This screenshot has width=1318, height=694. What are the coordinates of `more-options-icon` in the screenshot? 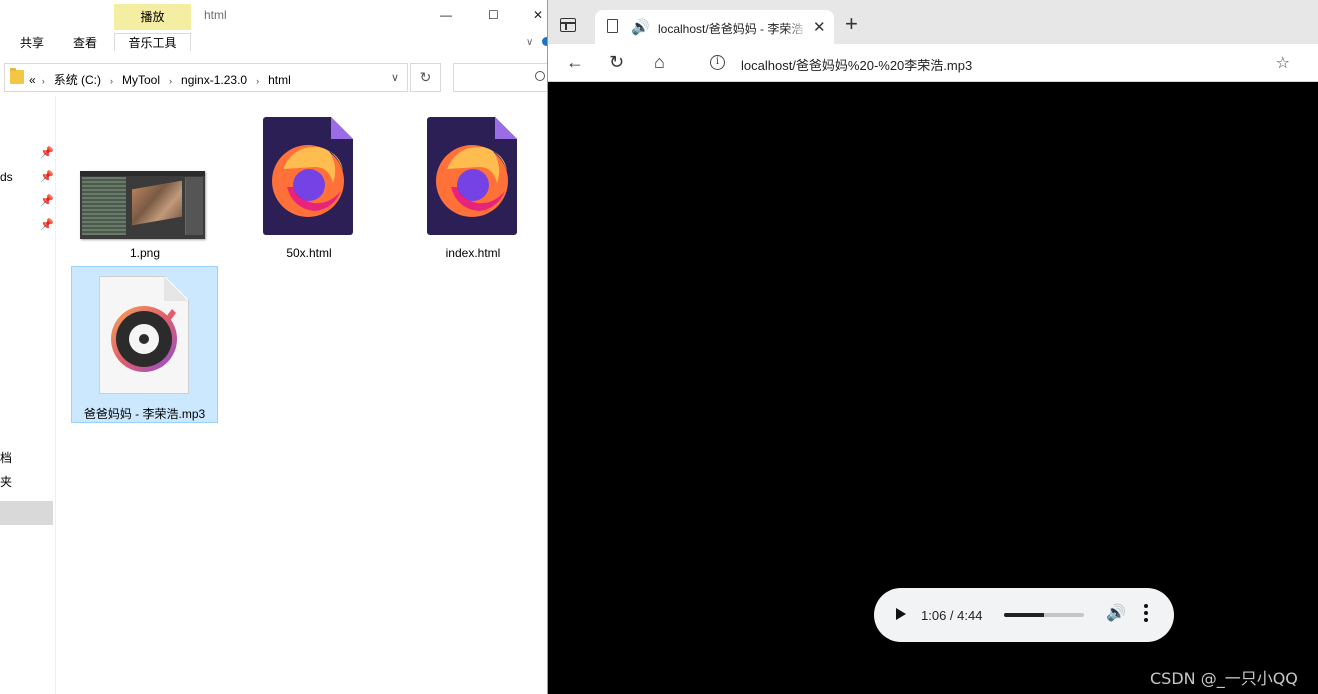 It's located at (1146, 613).